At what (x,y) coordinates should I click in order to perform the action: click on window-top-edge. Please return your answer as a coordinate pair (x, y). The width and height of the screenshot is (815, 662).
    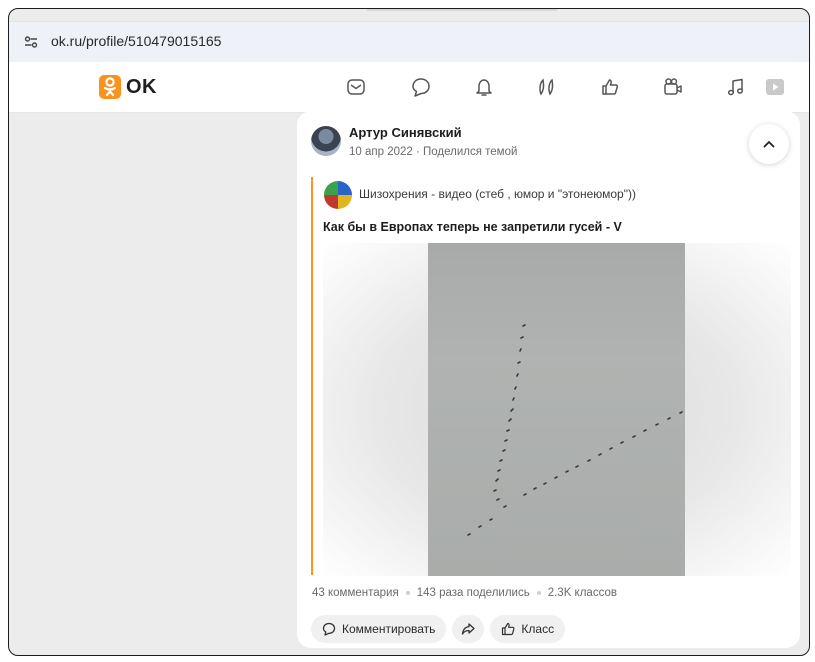
    Looking at the image, I should click on (462, 10).